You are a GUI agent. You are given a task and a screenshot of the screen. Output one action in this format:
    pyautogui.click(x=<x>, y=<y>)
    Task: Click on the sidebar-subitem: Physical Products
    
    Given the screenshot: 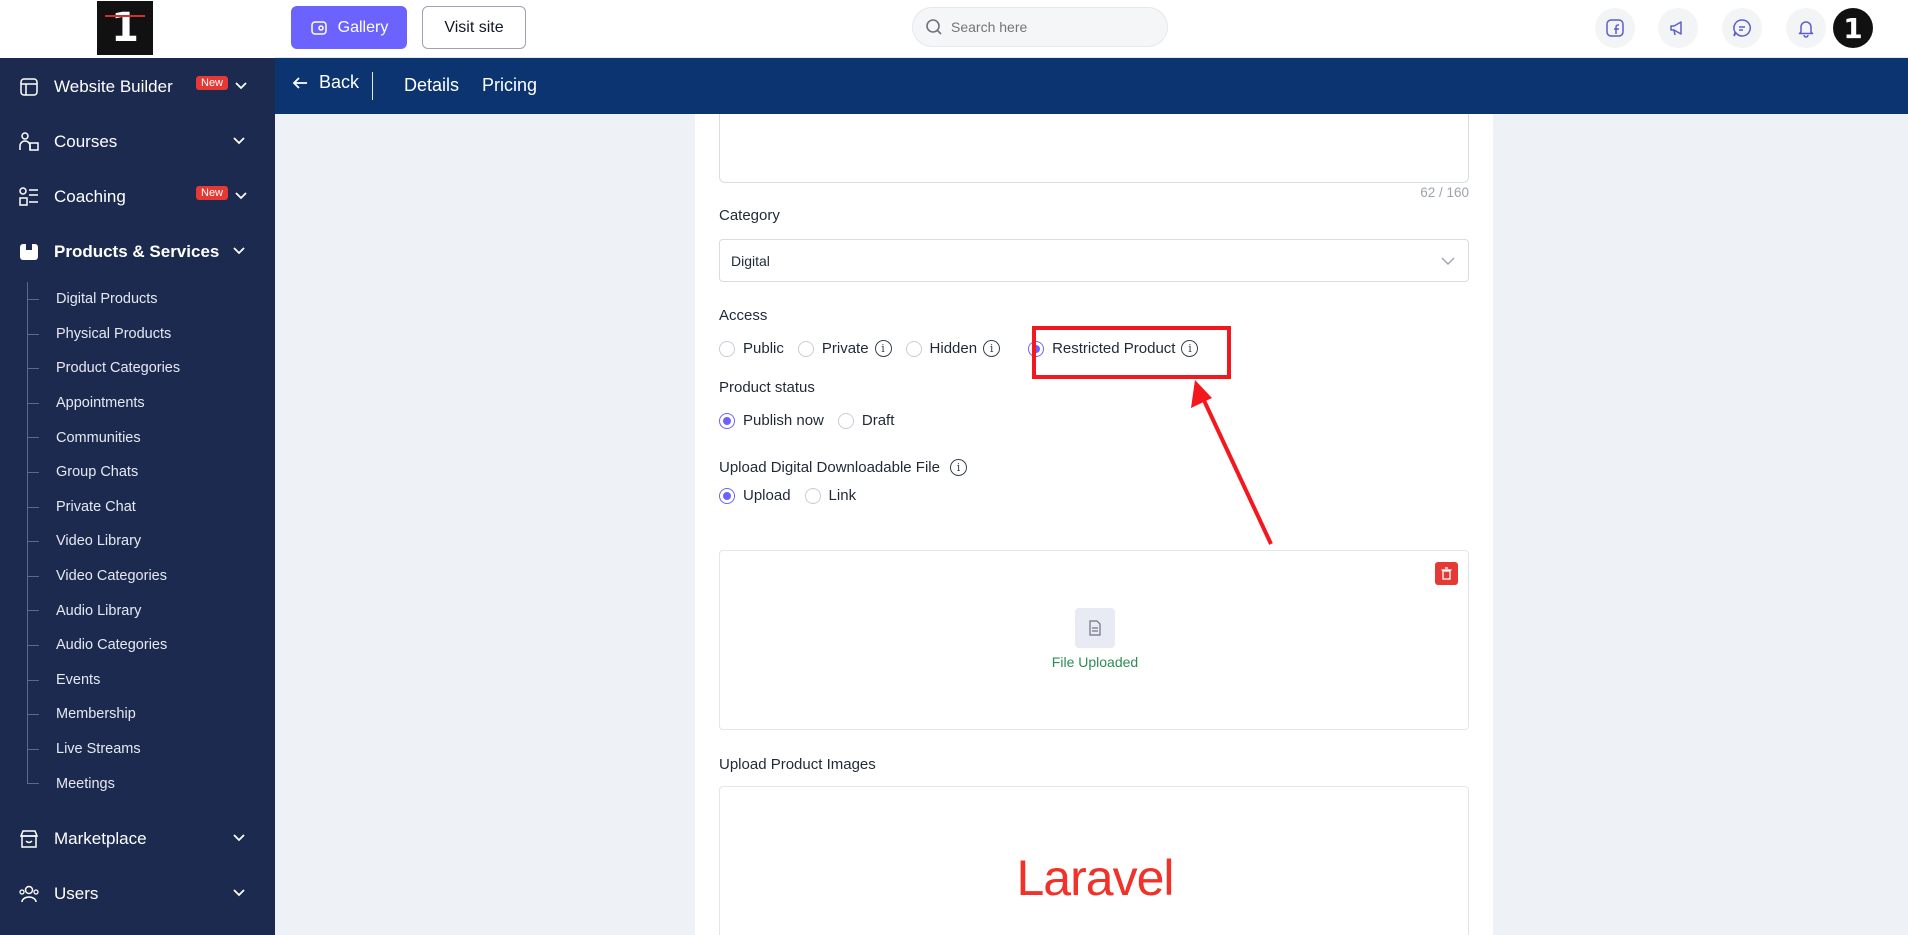 What is the action you would take?
    pyautogui.click(x=151, y=334)
    